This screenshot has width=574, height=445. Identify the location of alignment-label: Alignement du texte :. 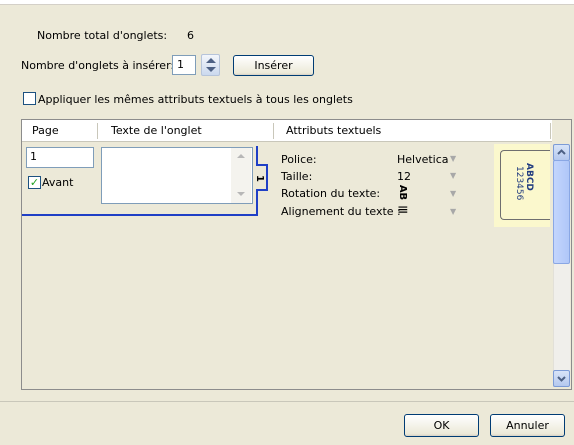
(341, 211).